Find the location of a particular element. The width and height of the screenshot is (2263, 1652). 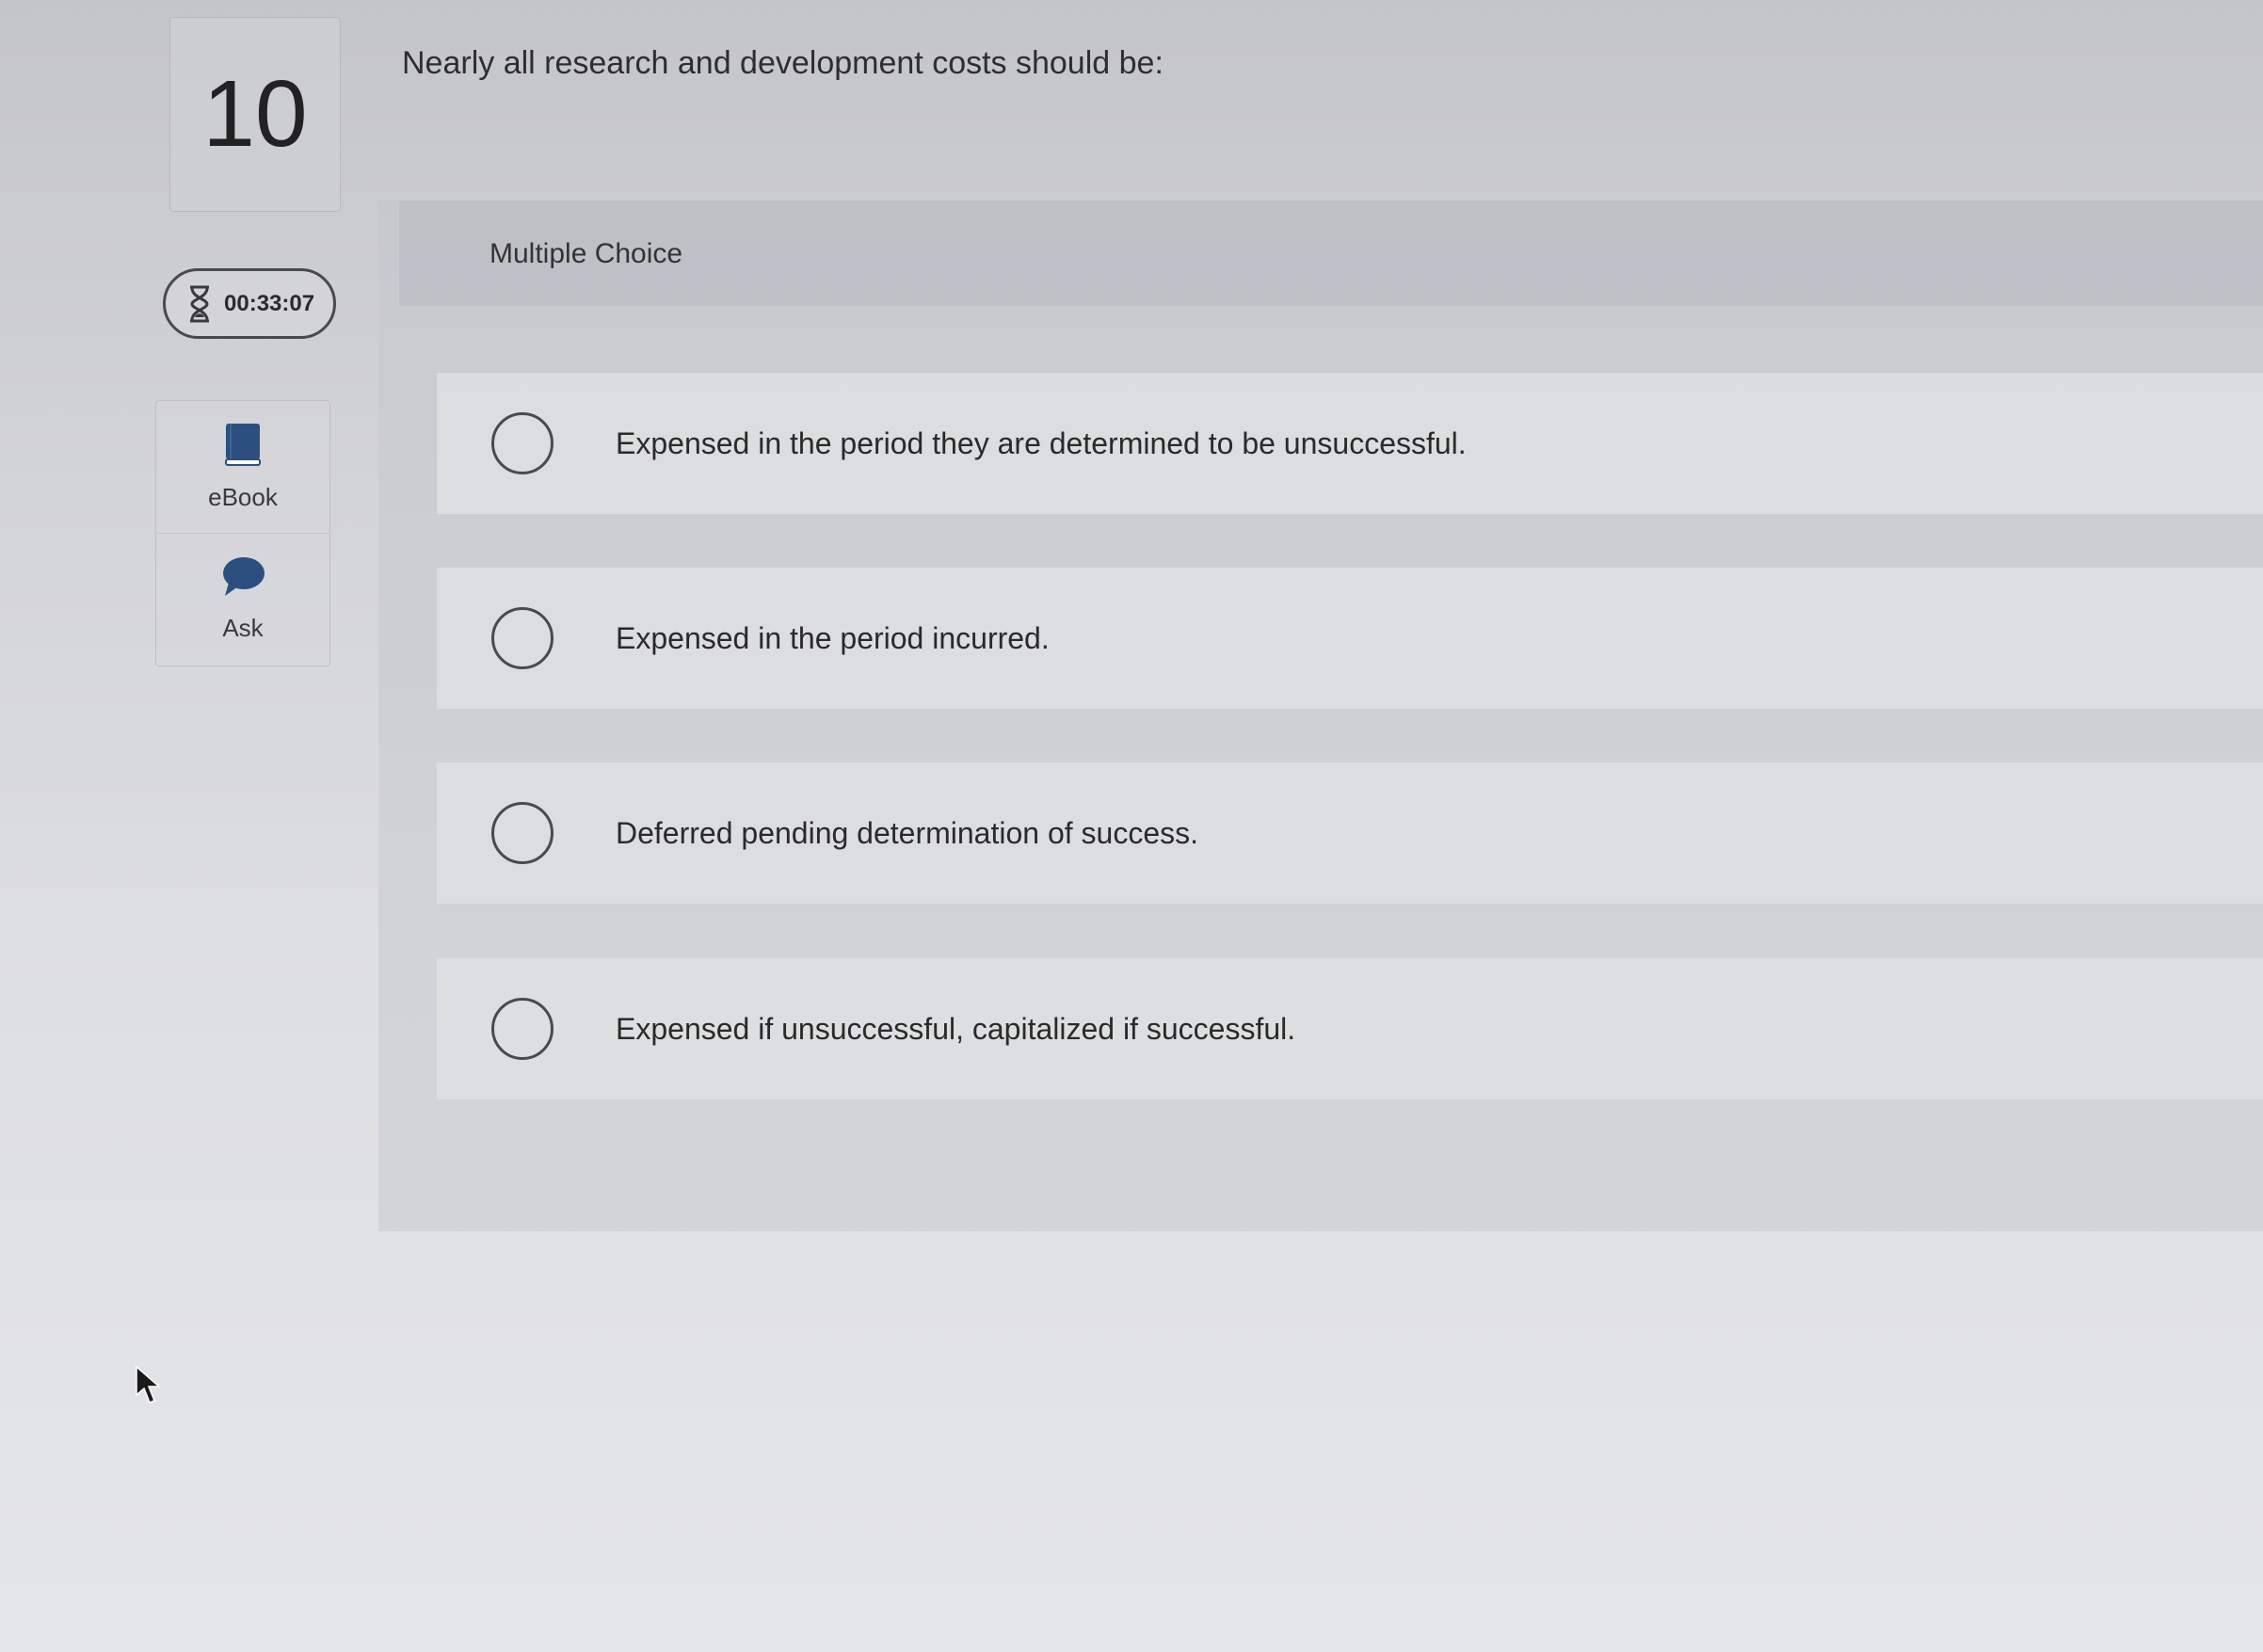

book-icon is located at coordinates (243, 448).